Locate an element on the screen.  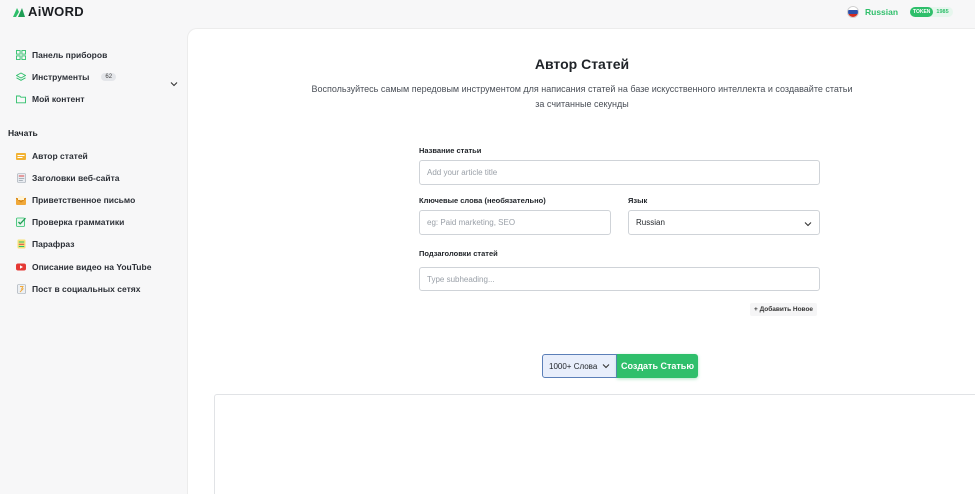
sidebar-item-article-writer: Автор статей is located at coordinates (52, 156).